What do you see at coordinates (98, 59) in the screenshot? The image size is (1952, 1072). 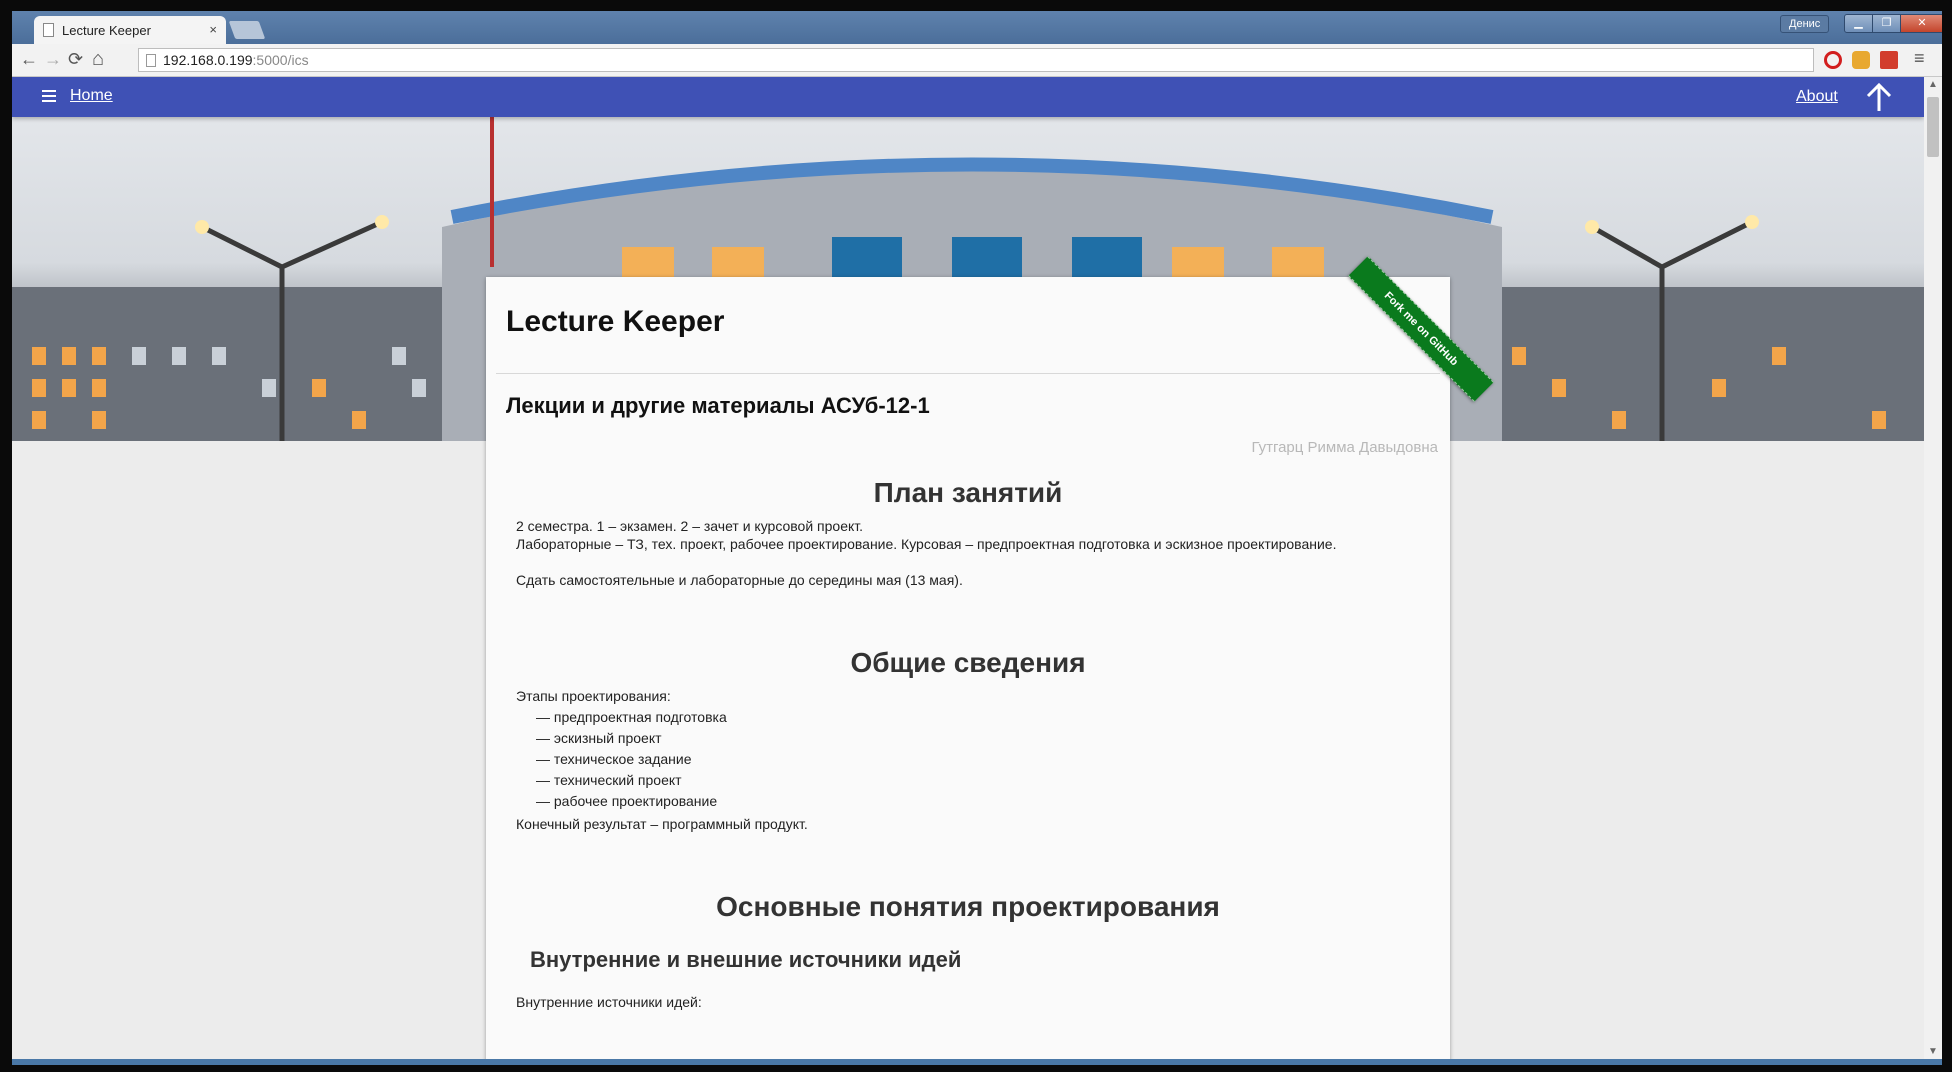 I see `home-icon: ⌂` at bounding box center [98, 59].